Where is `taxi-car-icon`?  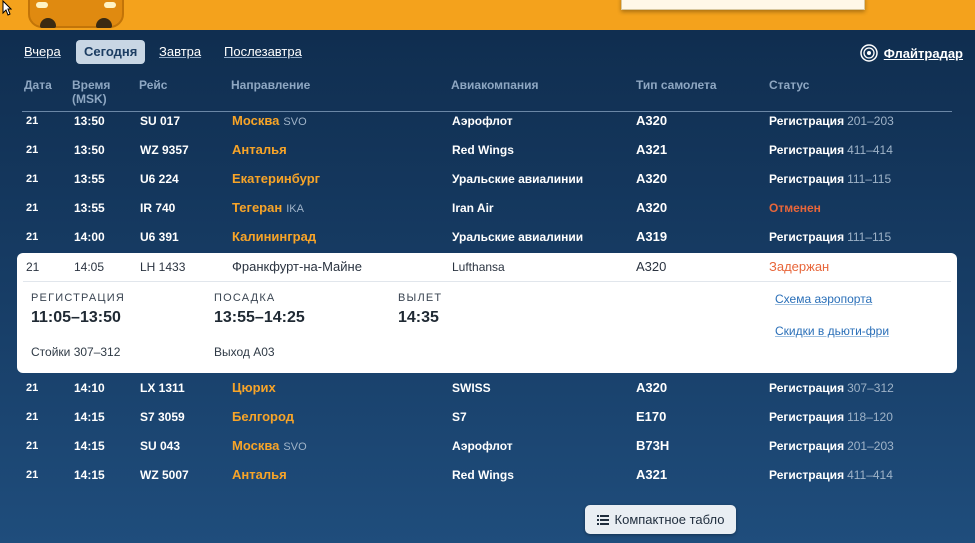 taxi-car-icon is located at coordinates (76, 14).